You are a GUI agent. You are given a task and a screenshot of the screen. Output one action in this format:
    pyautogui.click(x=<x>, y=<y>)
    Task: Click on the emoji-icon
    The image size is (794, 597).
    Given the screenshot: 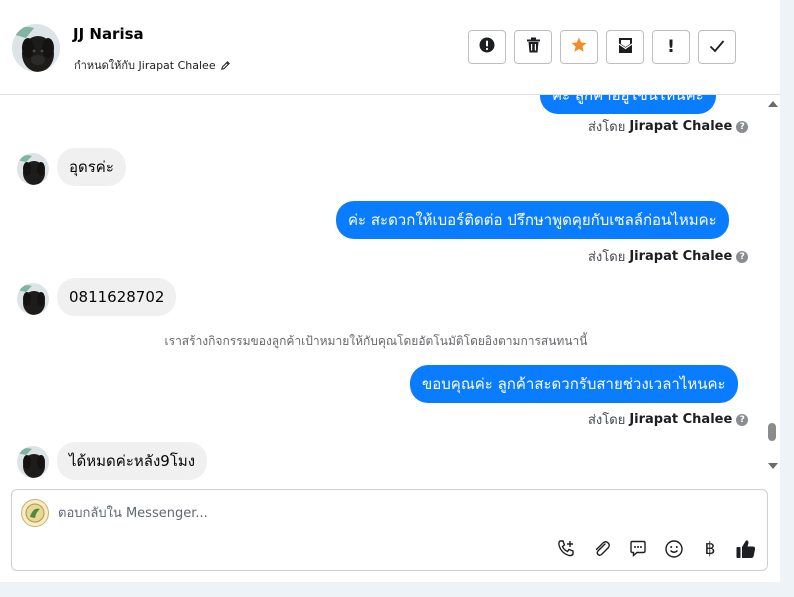 What is the action you would take?
    pyautogui.click(x=674, y=549)
    